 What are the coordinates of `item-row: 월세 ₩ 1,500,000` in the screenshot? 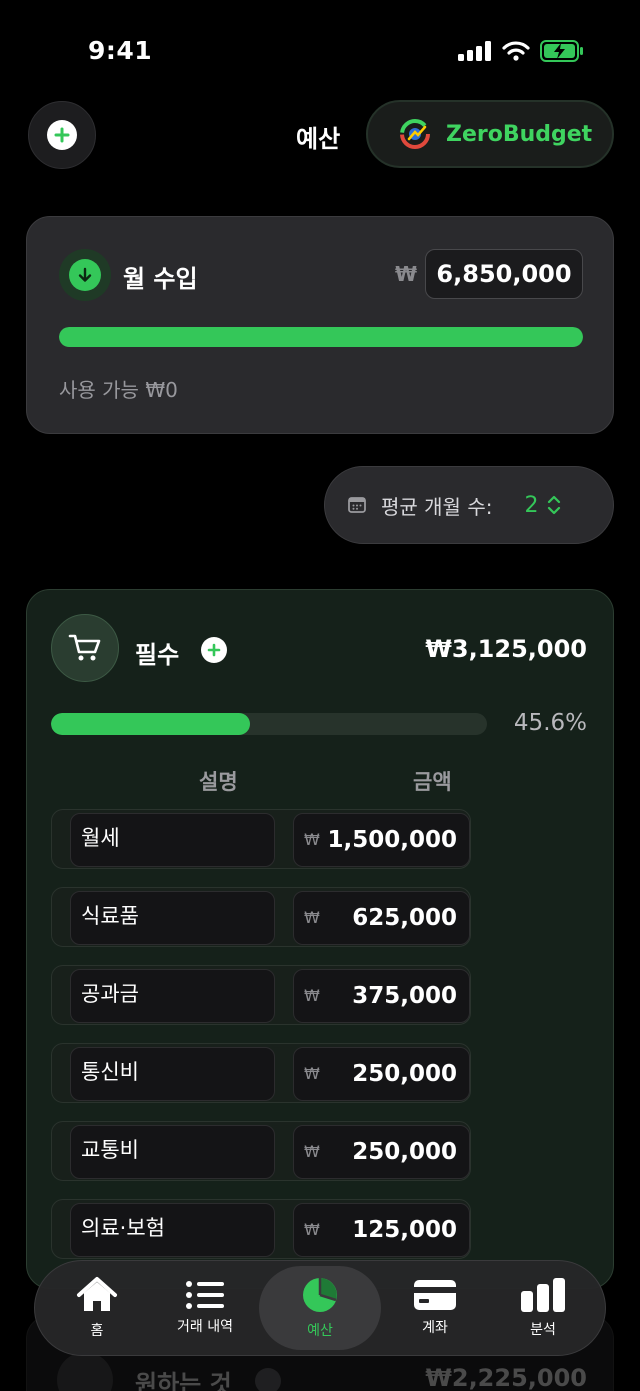 It's located at (261, 839).